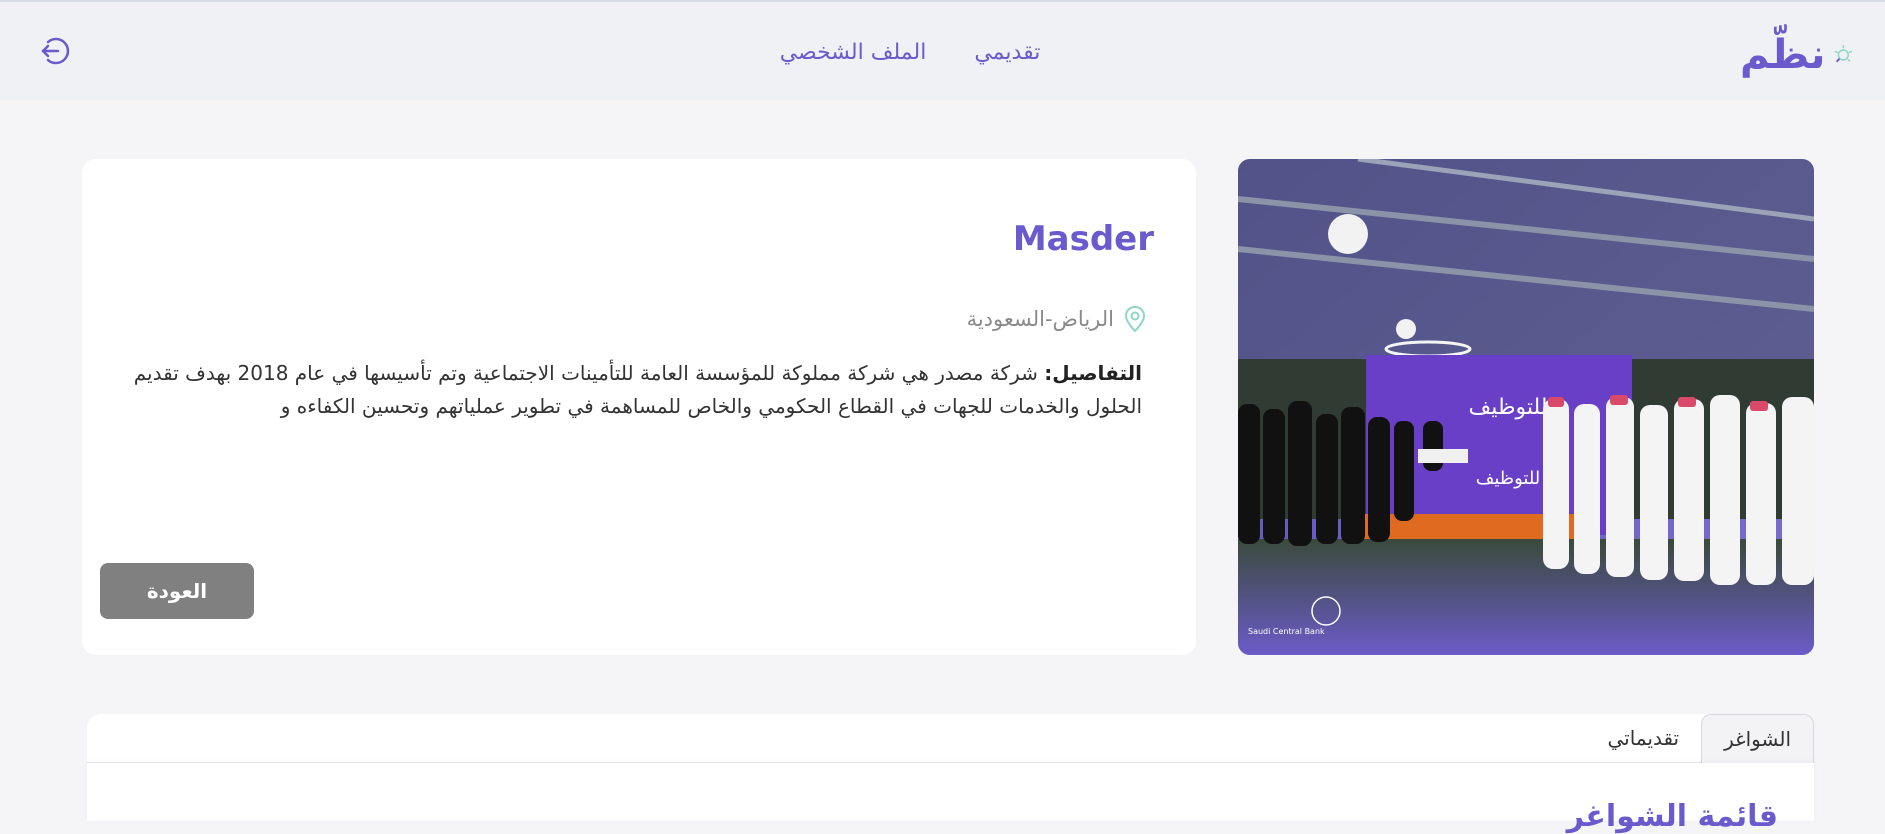 This screenshot has height=834, width=1885. I want to click on nav-profile: الملف الشخصي, so click(853, 53).